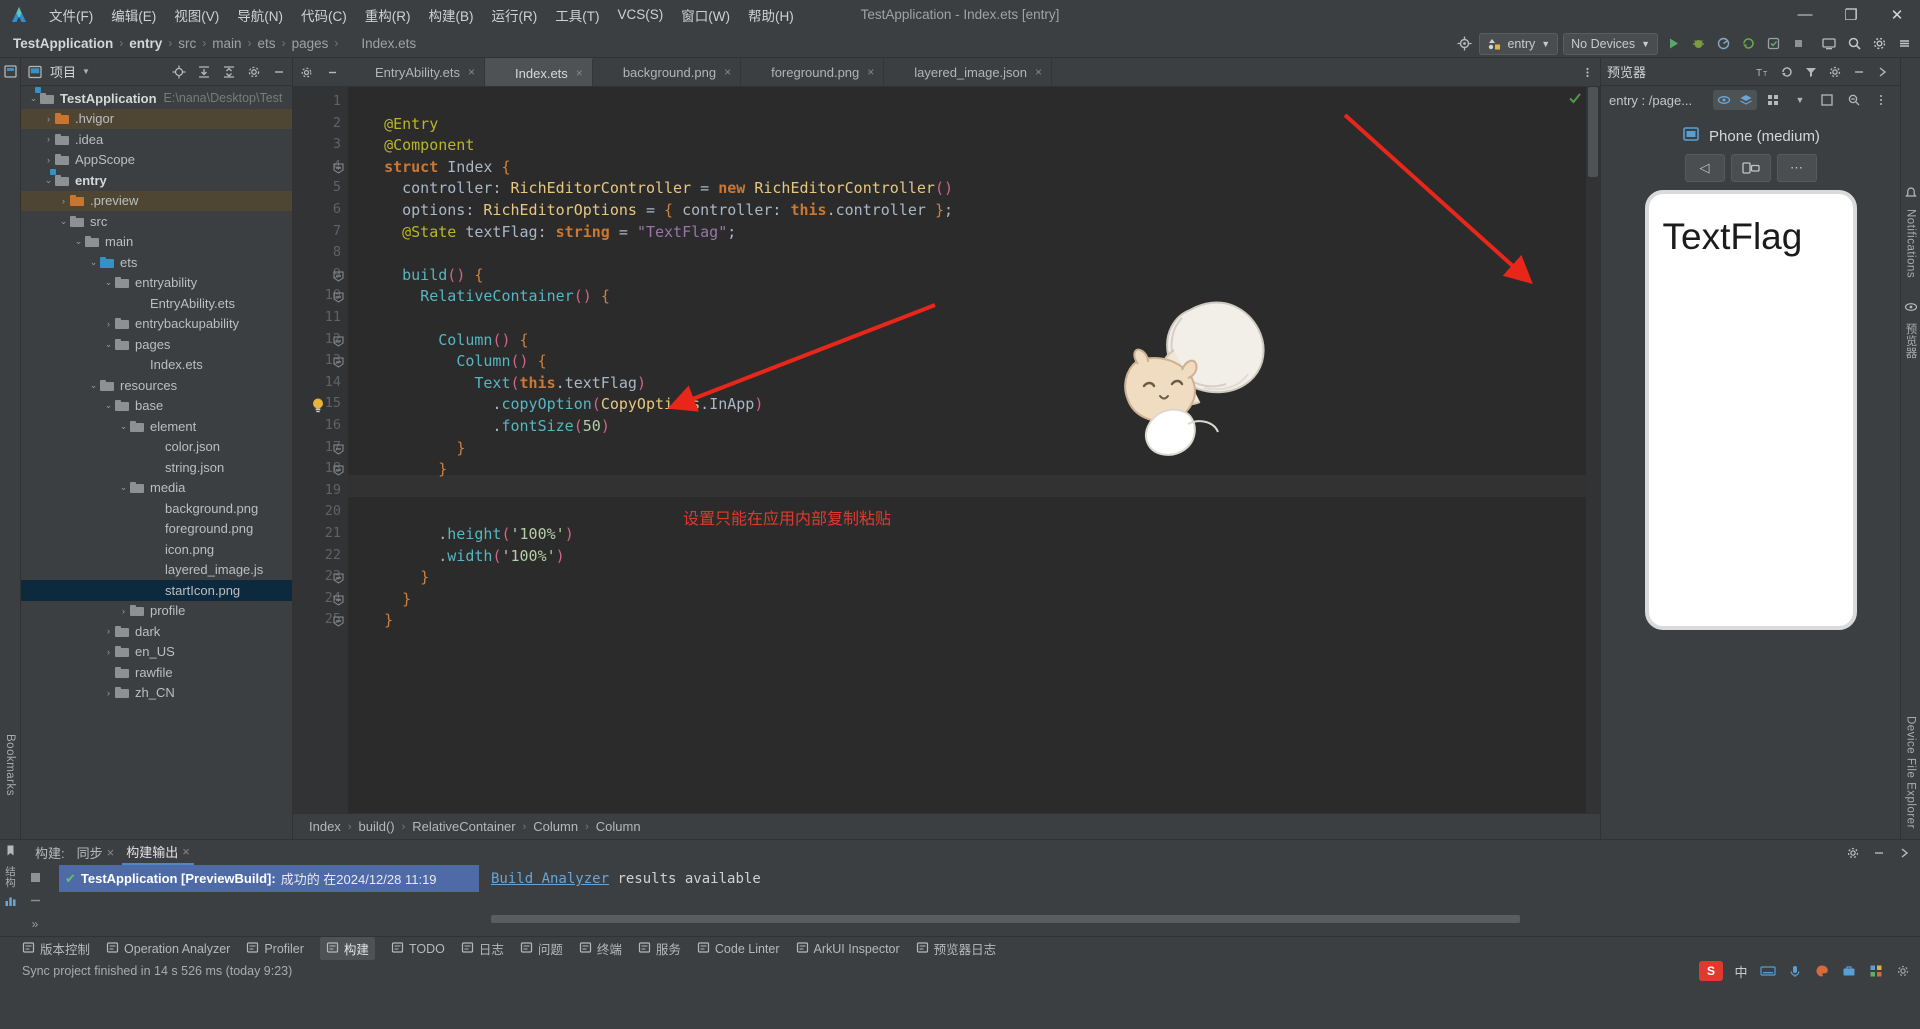  I want to click on maximize-button: ❐, so click(1851, 14).